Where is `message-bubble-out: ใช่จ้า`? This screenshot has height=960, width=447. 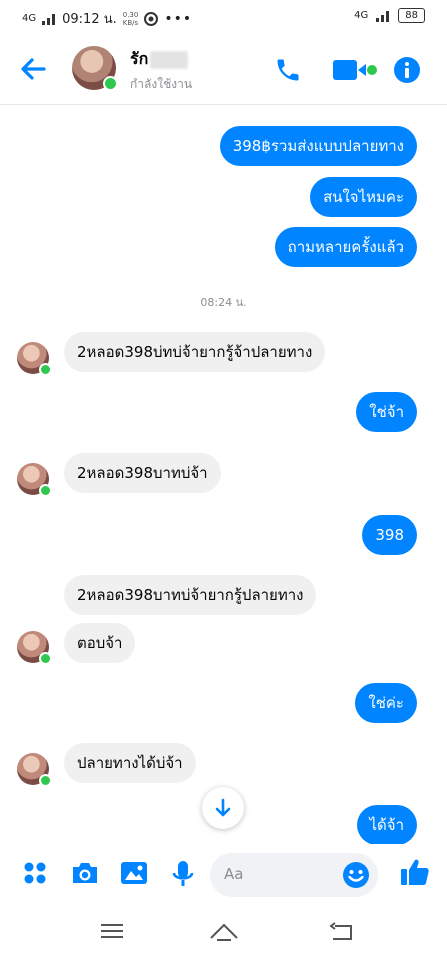 message-bubble-out: ใช่จ้า is located at coordinates (386, 412).